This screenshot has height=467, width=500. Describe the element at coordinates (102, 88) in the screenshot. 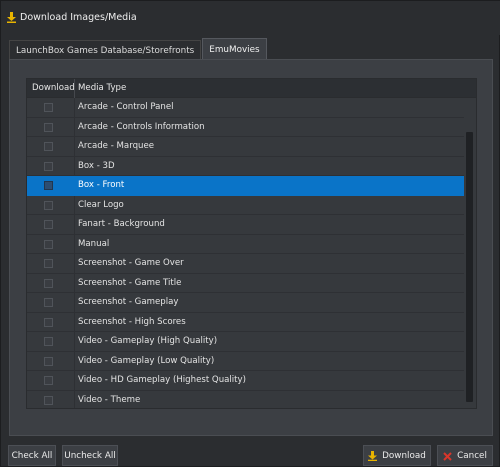

I see `column-header-media-type: Media Type` at that location.